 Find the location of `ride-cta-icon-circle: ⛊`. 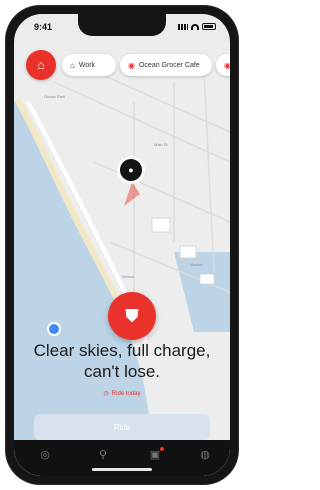

ride-cta-icon-circle: ⛊ is located at coordinates (132, 316).